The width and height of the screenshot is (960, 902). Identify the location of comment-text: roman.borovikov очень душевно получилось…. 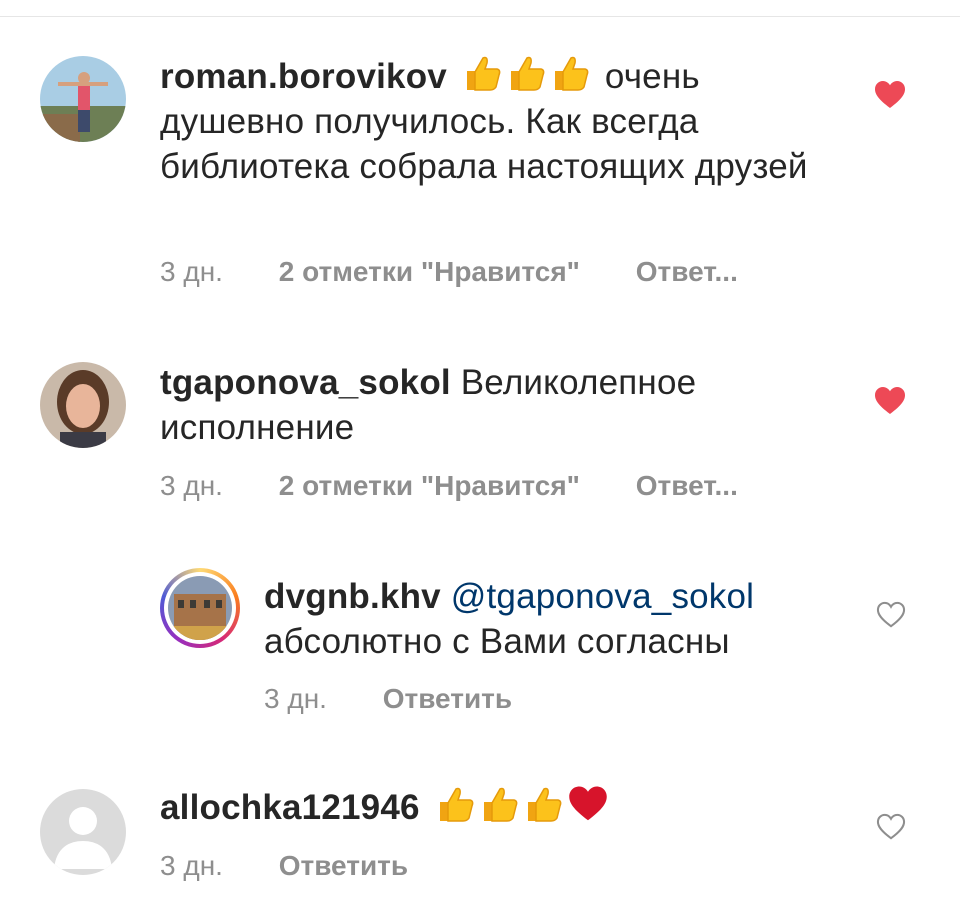
(490, 121).